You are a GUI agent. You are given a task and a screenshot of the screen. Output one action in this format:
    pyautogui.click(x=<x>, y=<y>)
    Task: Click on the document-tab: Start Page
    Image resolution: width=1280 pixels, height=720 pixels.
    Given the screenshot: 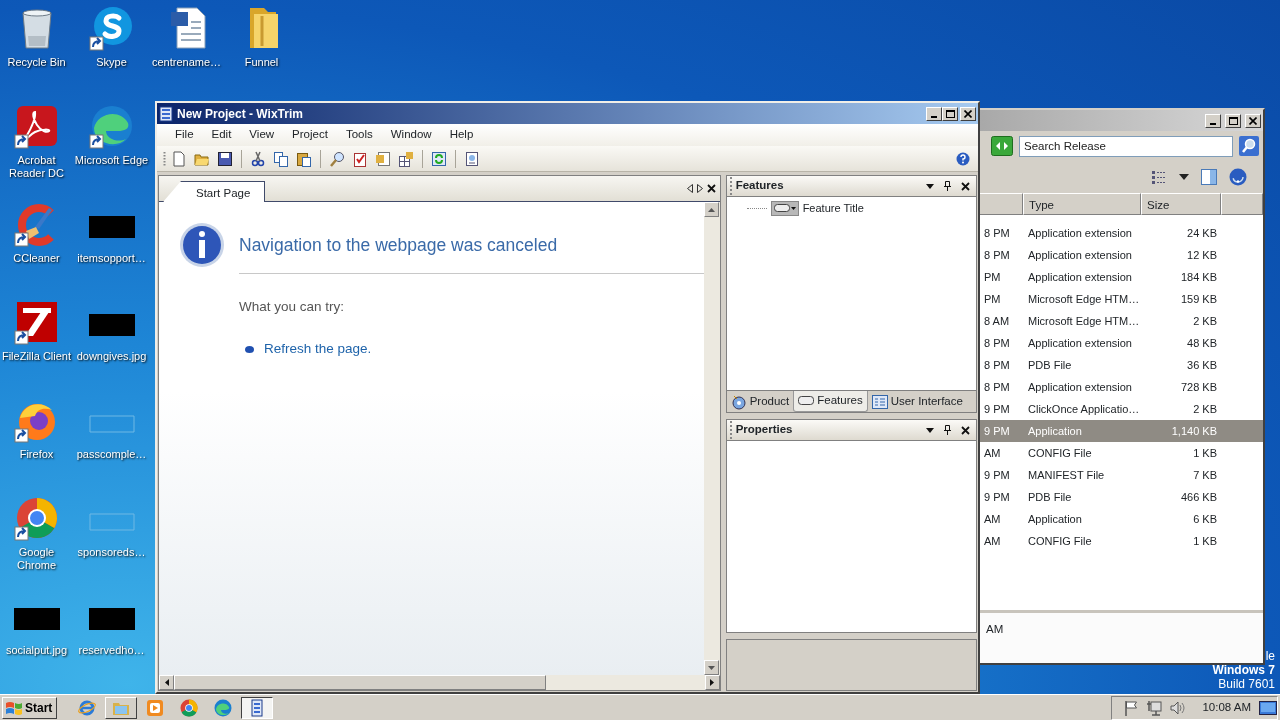 What is the action you would take?
    pyautogui.click(x=214, y=191)
    